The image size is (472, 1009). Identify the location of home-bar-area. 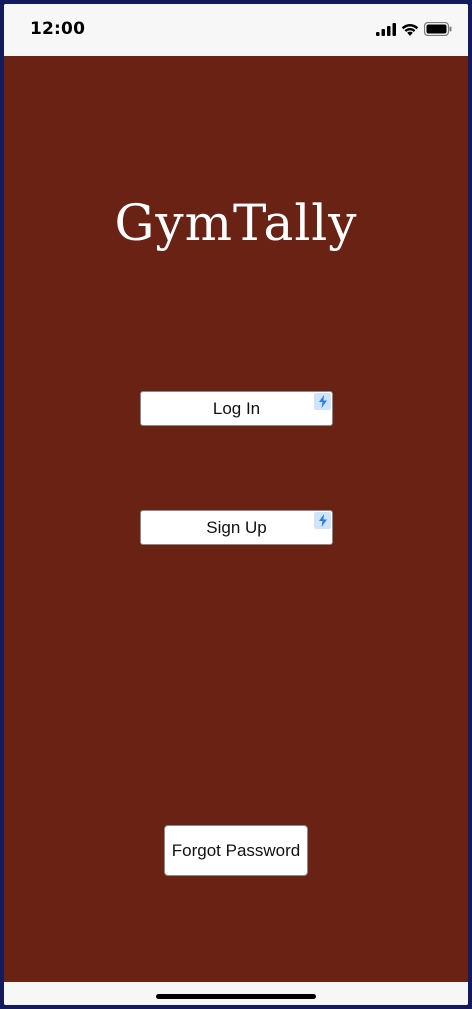
(236, 993).